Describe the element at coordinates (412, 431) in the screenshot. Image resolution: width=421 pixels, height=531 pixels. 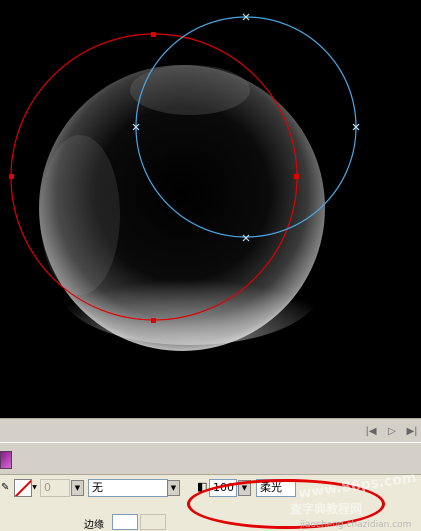
I see `skip-forward-icon: ▶|` at that location.